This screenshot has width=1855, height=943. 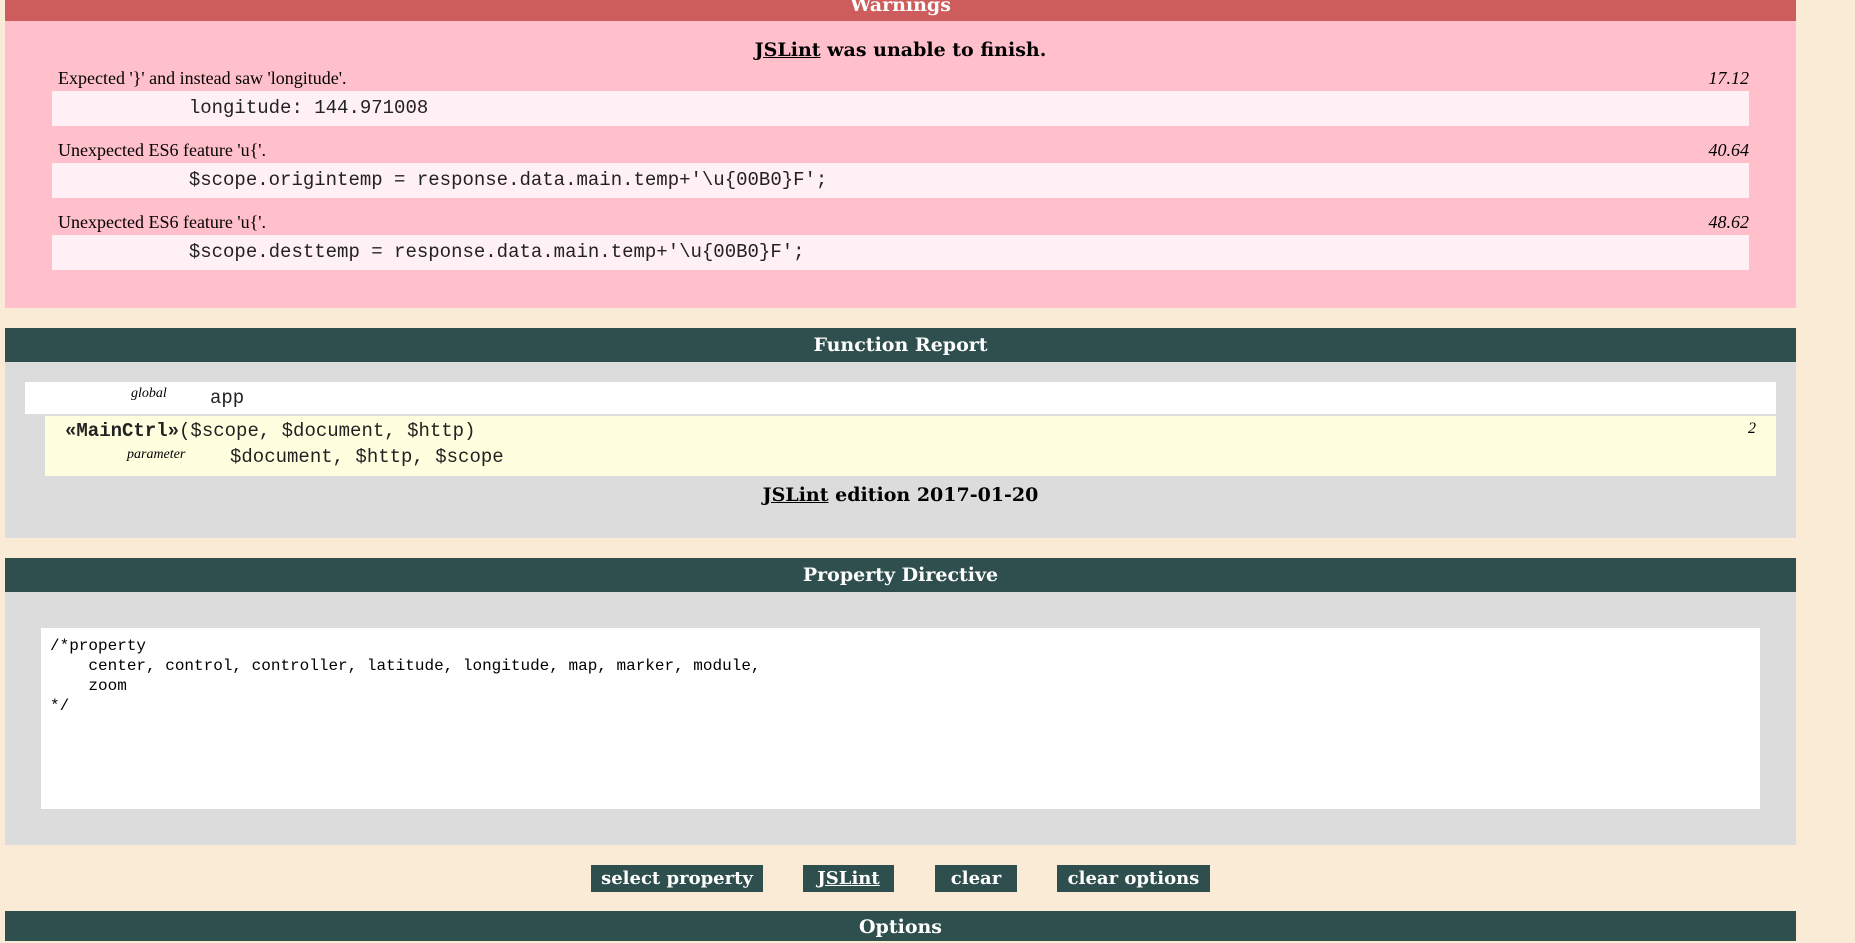 I want to click on function-params: ($scope, $document, $http), so click(x=327, y=431).